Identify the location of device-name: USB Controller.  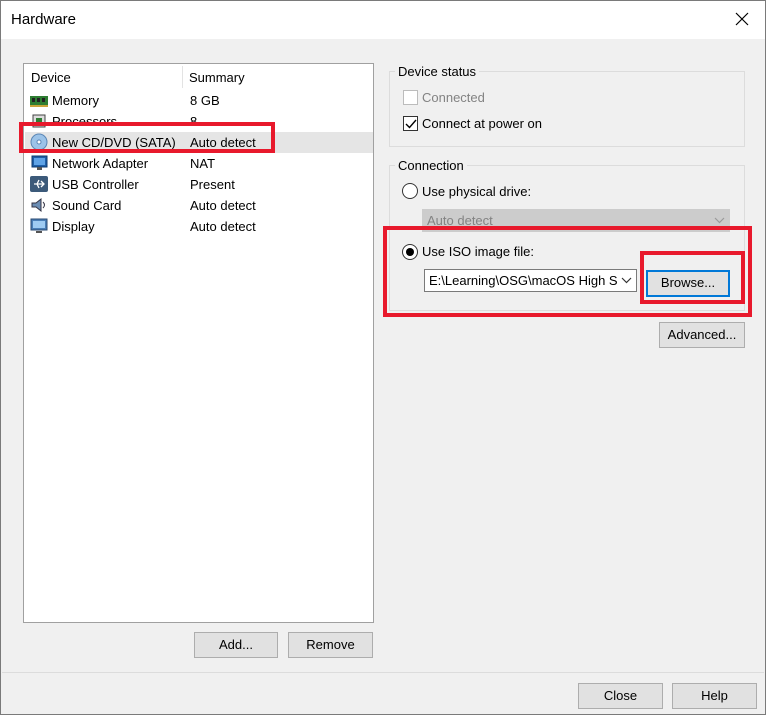
(95, 184).